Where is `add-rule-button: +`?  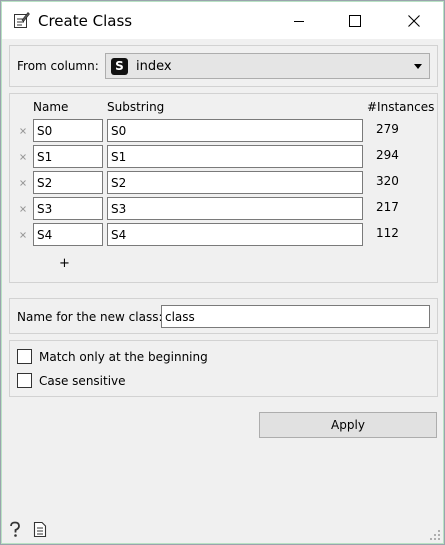 add-rule-button: + is located at coordinates (64, 263).